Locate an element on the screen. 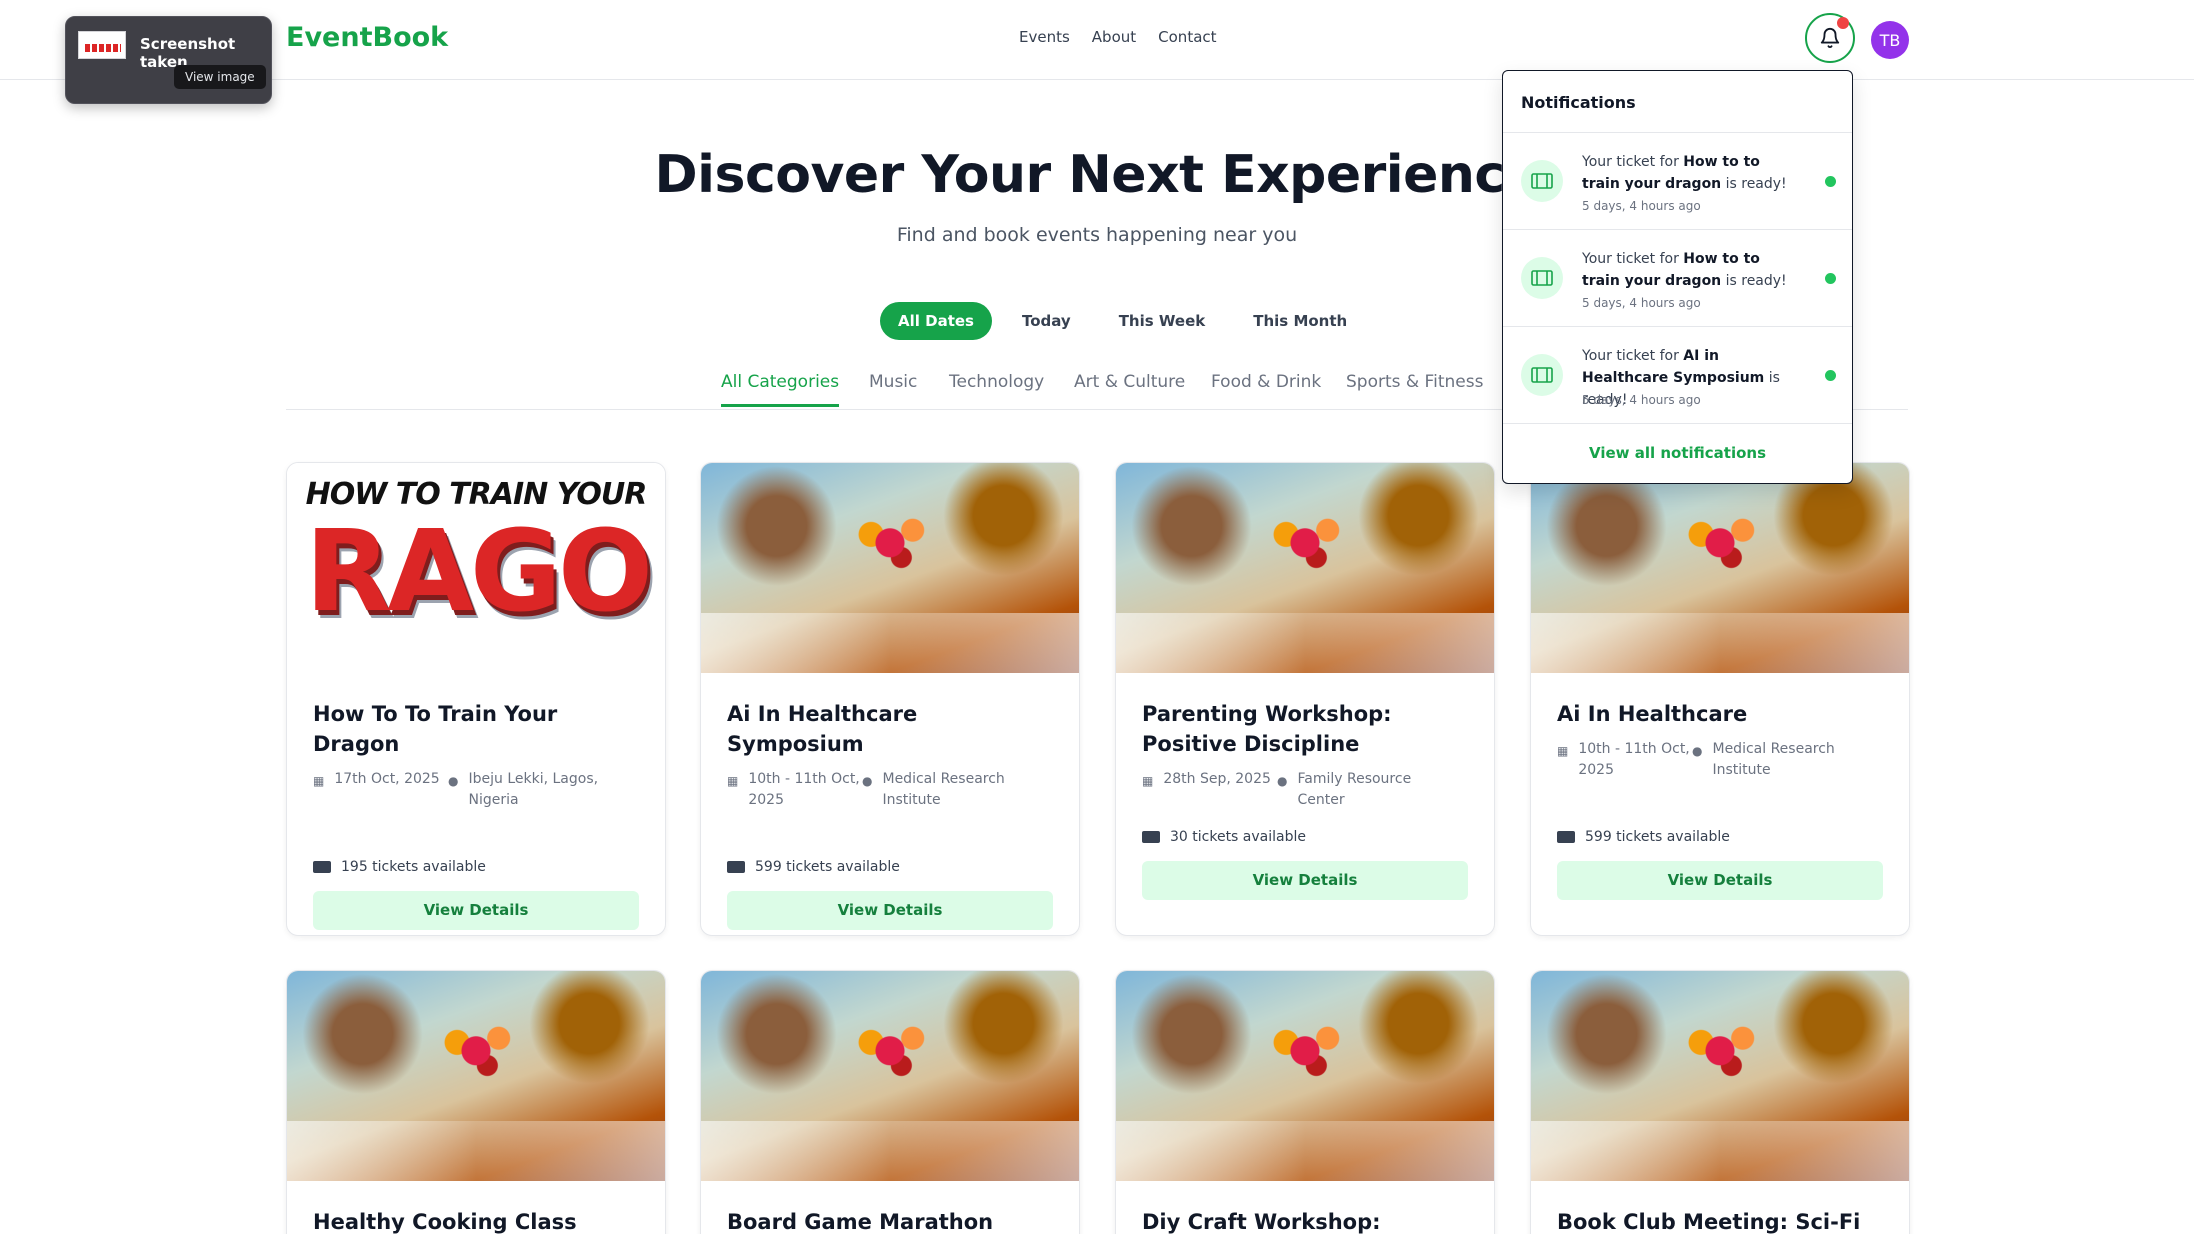 This screenshot has height=1234, width=2194. event-location: Family Resource Center is located at coordinates (1354, 789).